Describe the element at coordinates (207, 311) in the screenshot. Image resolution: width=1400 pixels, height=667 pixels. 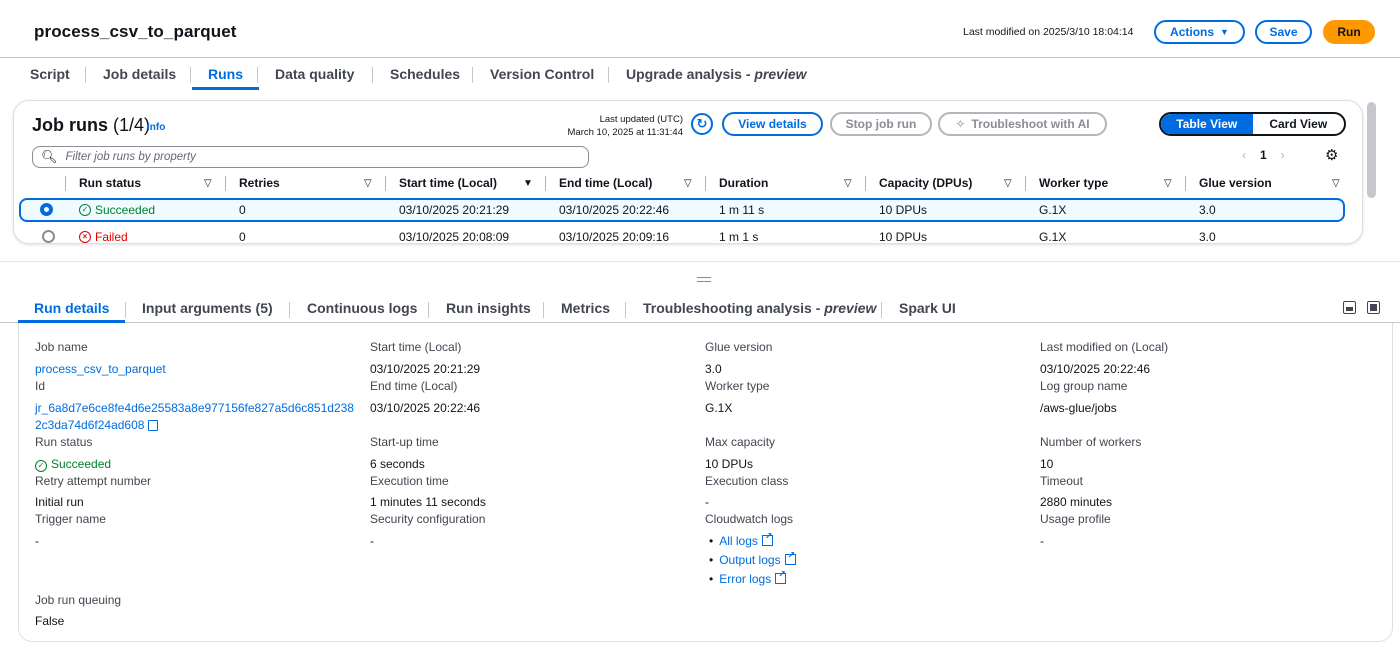
I see `tab-input-arguments: Input arguments (5)` at that location.